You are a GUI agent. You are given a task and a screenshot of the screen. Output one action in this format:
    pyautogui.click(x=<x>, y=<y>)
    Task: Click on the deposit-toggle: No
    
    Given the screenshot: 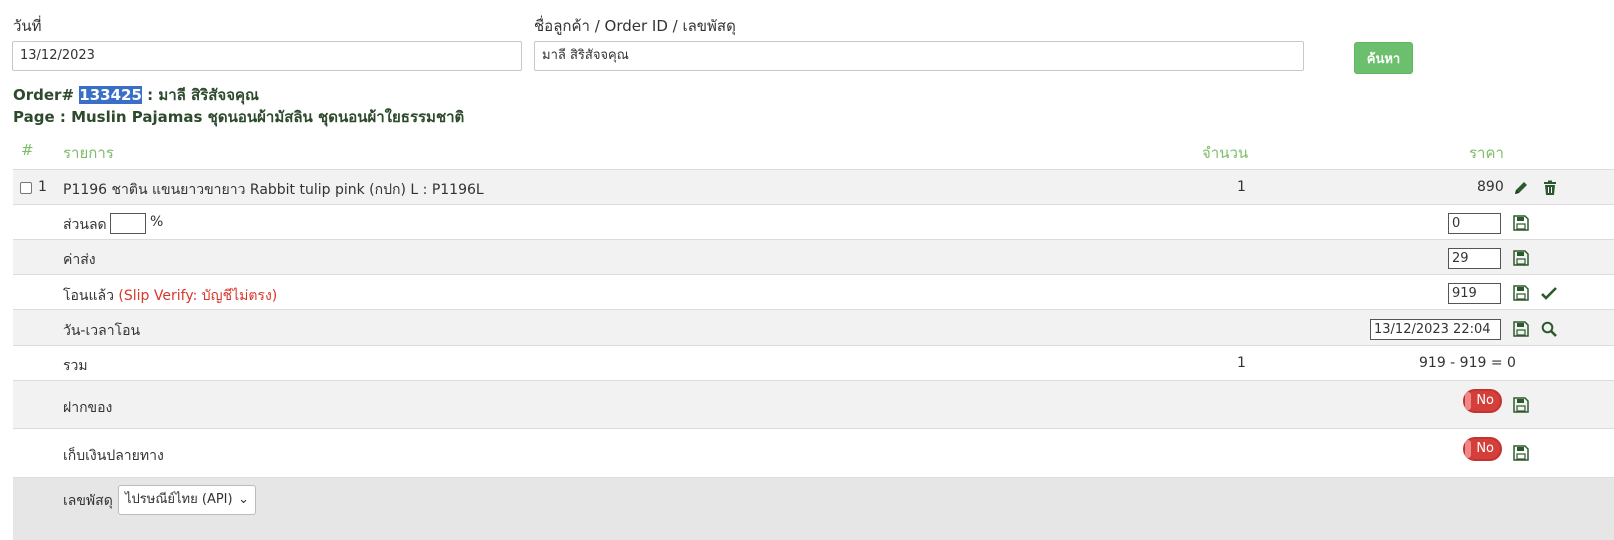 What is the action you would take?
    pyautogui.click(x=1482, y=401)
    